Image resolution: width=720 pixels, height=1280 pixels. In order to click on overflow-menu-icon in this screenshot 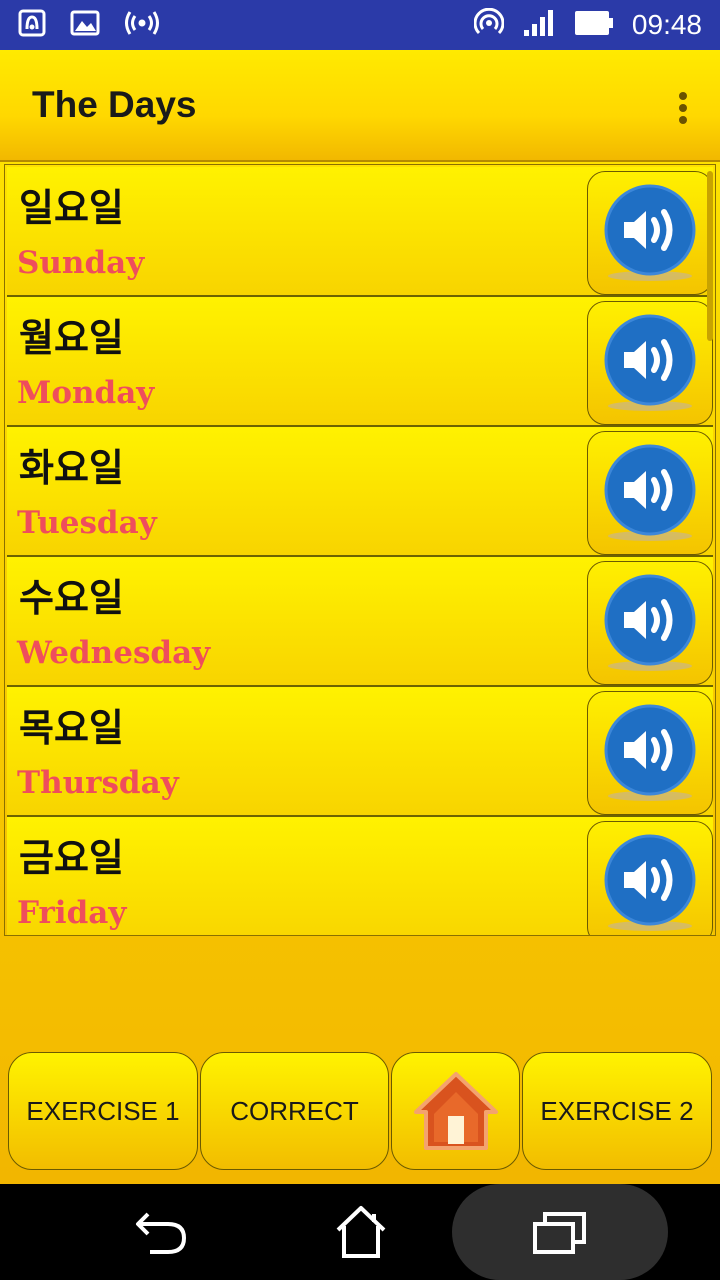, I will do `click(683, 110)`.